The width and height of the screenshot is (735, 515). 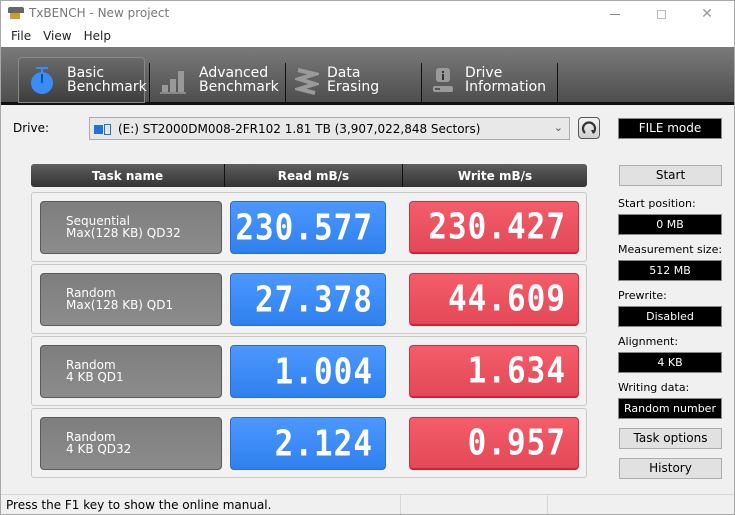 What do you see at coordinates (42, 80) in the screenshot?
I see `stopwatch-icon` at bounding box center [42, 80].